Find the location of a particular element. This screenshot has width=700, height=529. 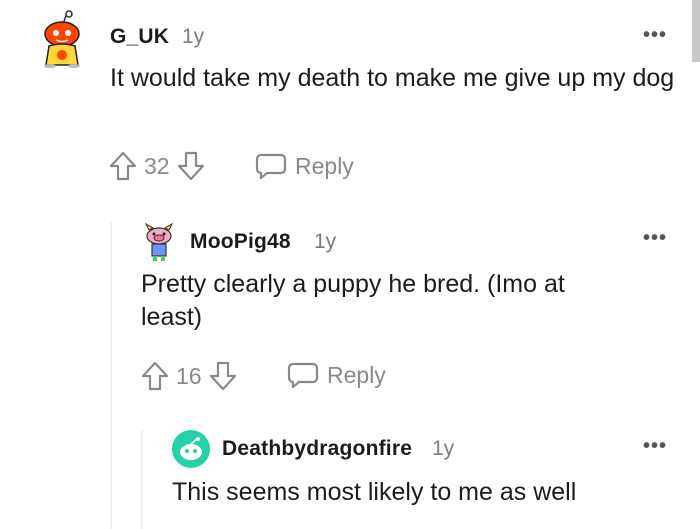

pig-avatar-icon is located at coordinates (159, 241).